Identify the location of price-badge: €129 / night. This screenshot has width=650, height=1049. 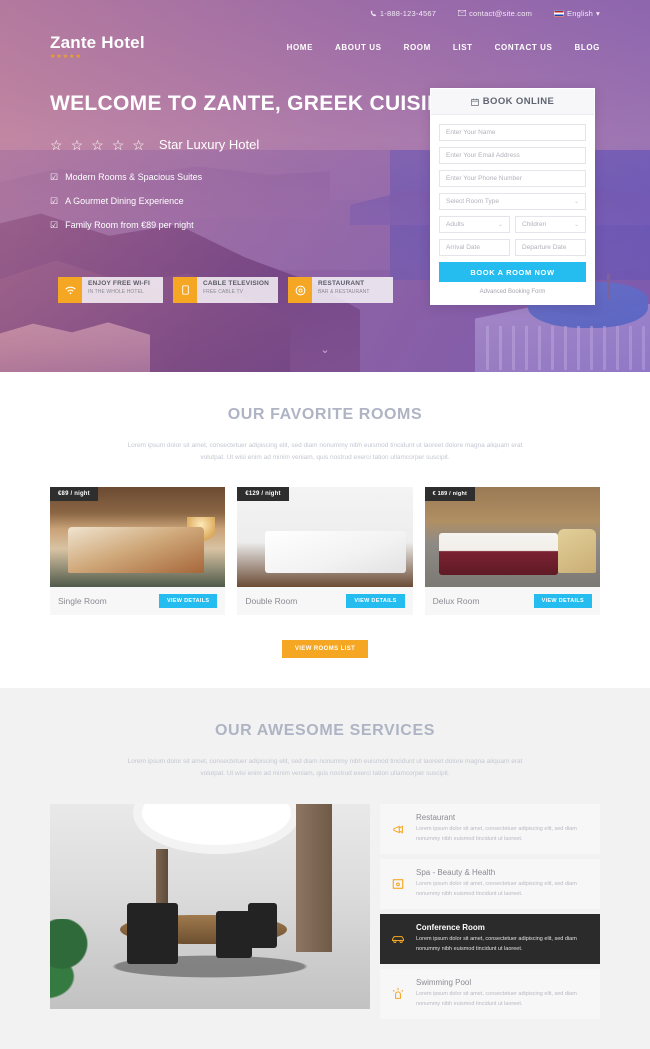
(263, 493).